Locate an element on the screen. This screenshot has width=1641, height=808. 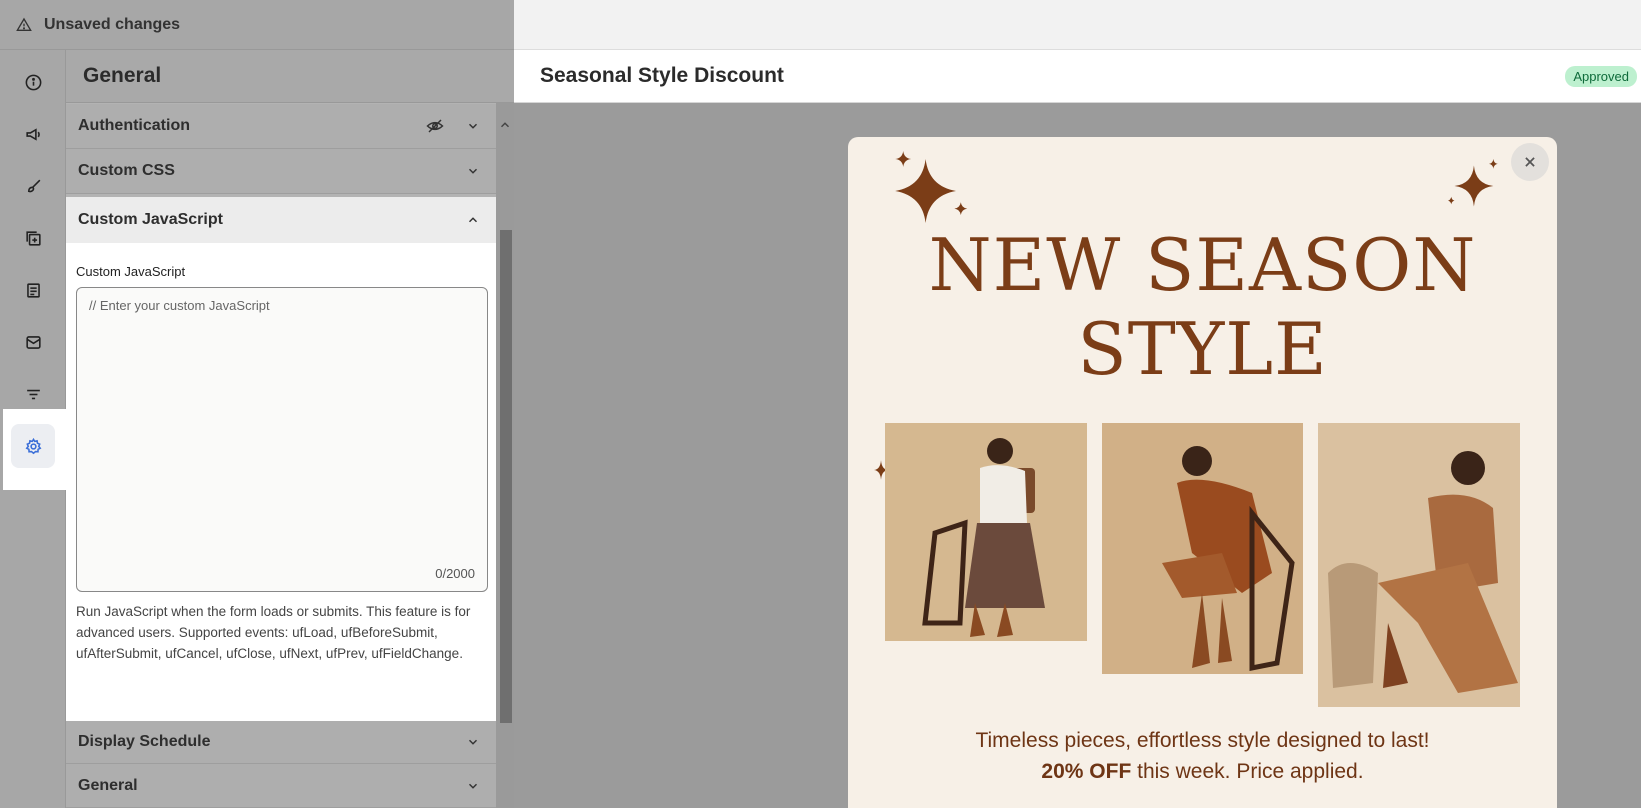
warning-icon is located at coordinates (24, 24).